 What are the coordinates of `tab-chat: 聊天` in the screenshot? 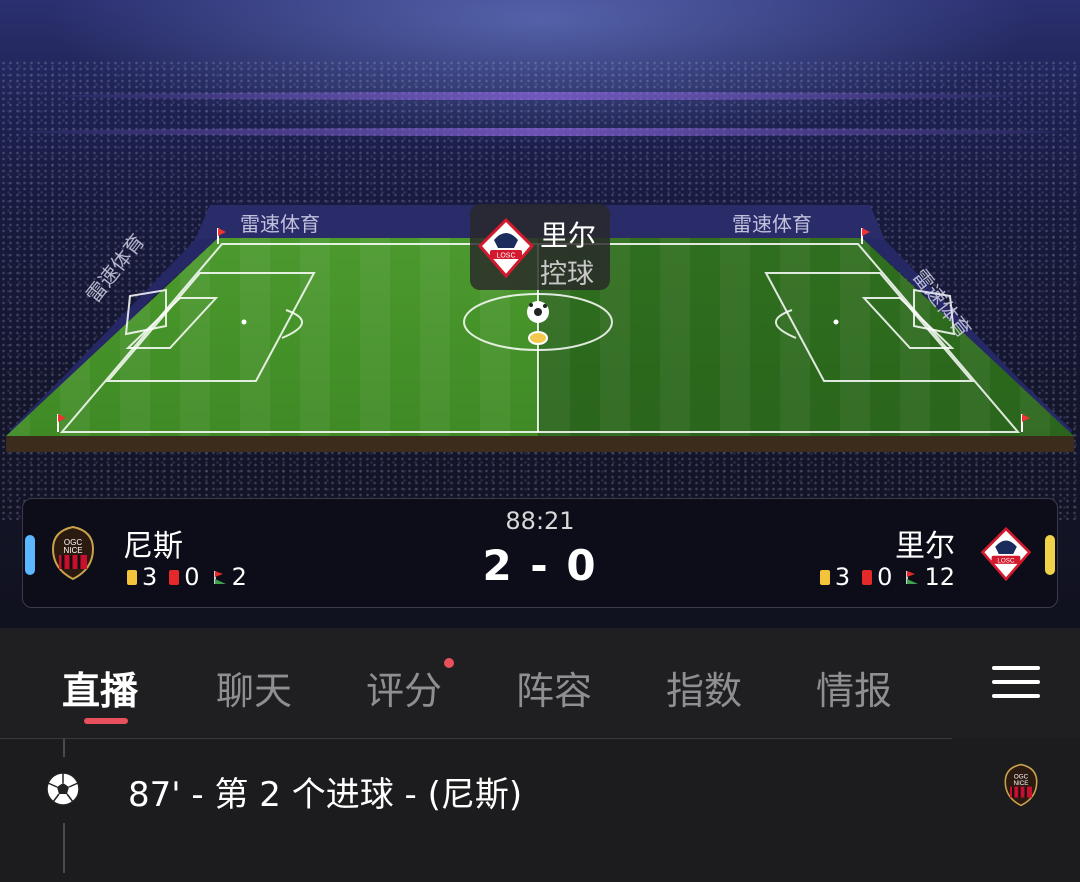 It's located at (254, 687).